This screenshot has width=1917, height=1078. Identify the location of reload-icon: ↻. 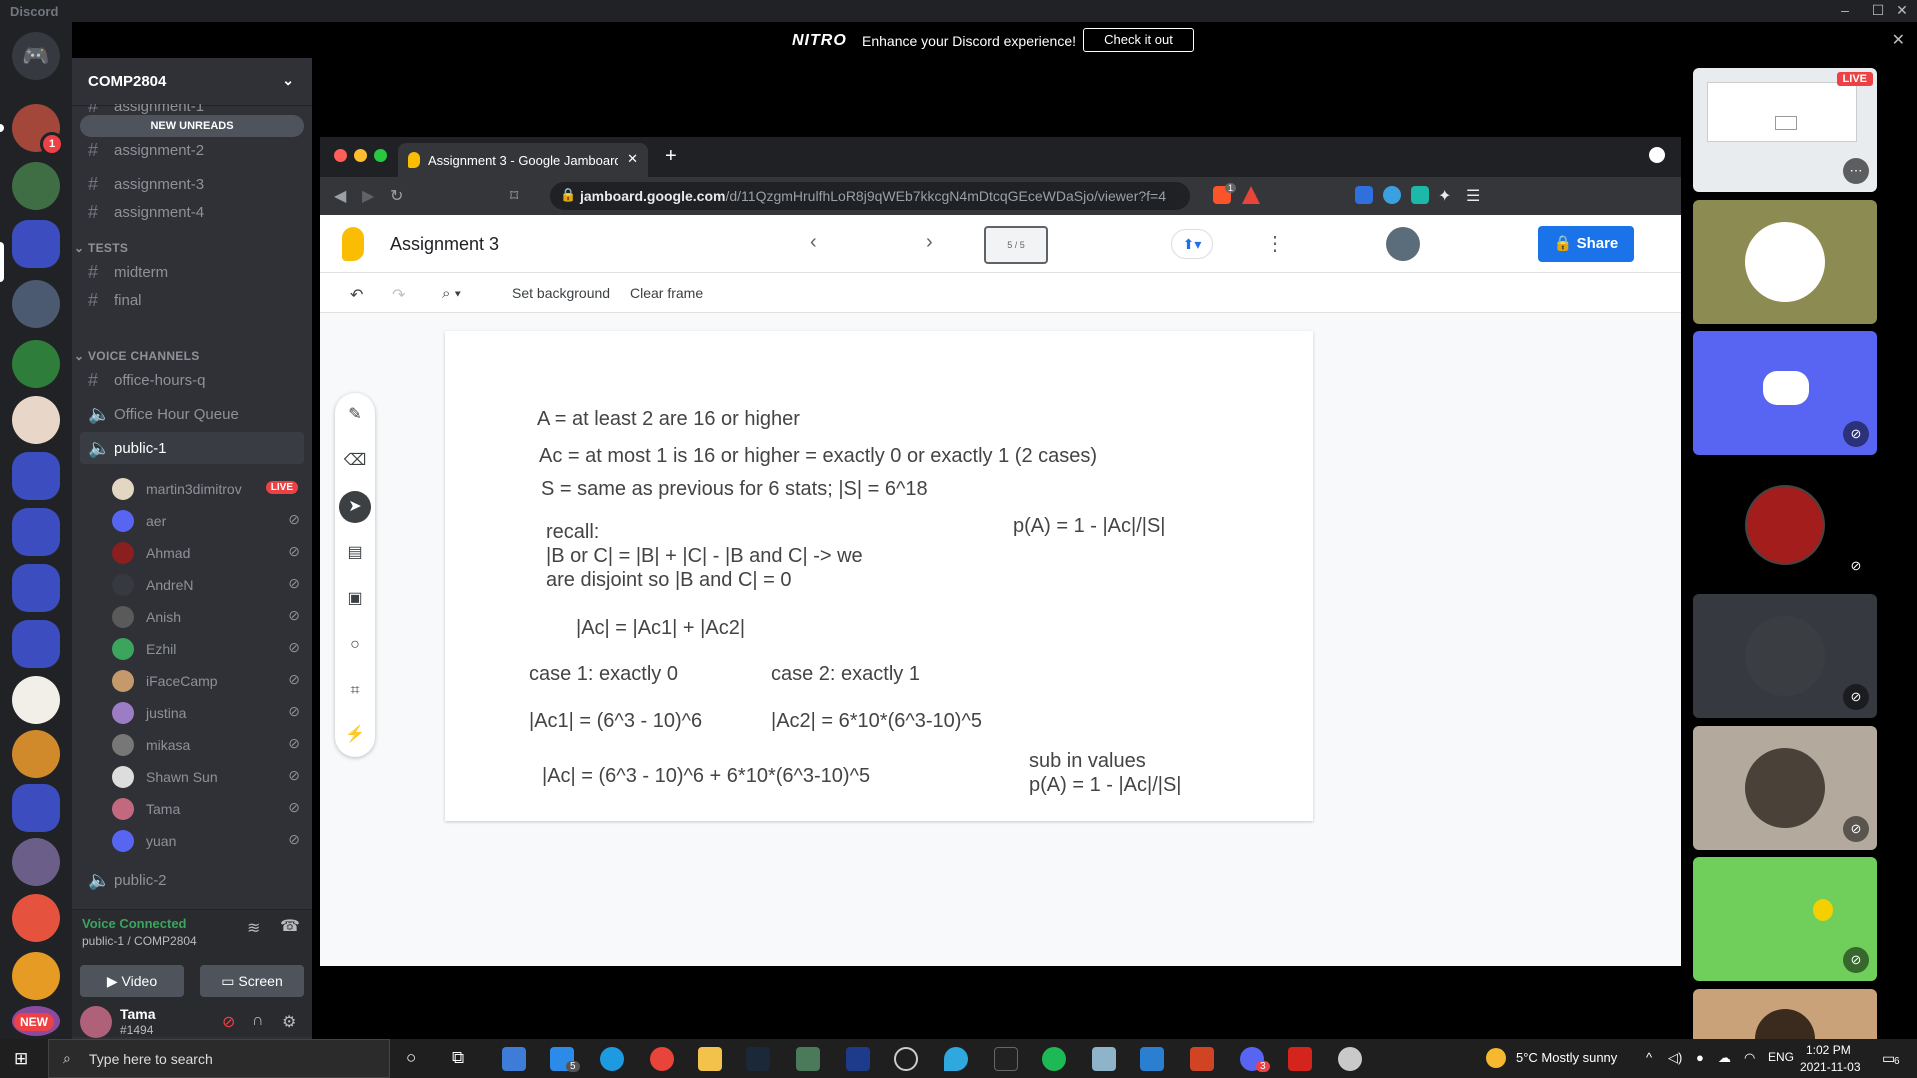
(396, 196).